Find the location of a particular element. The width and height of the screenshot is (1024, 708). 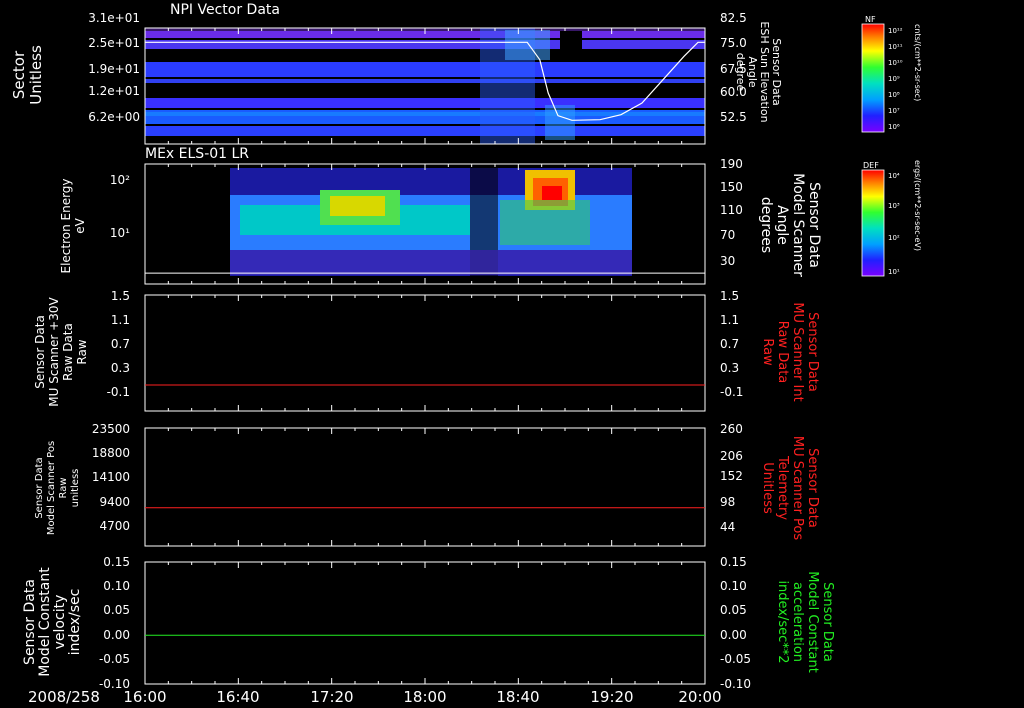

colorbar-tick: 10⁴ is located at coordinates (894, 176).